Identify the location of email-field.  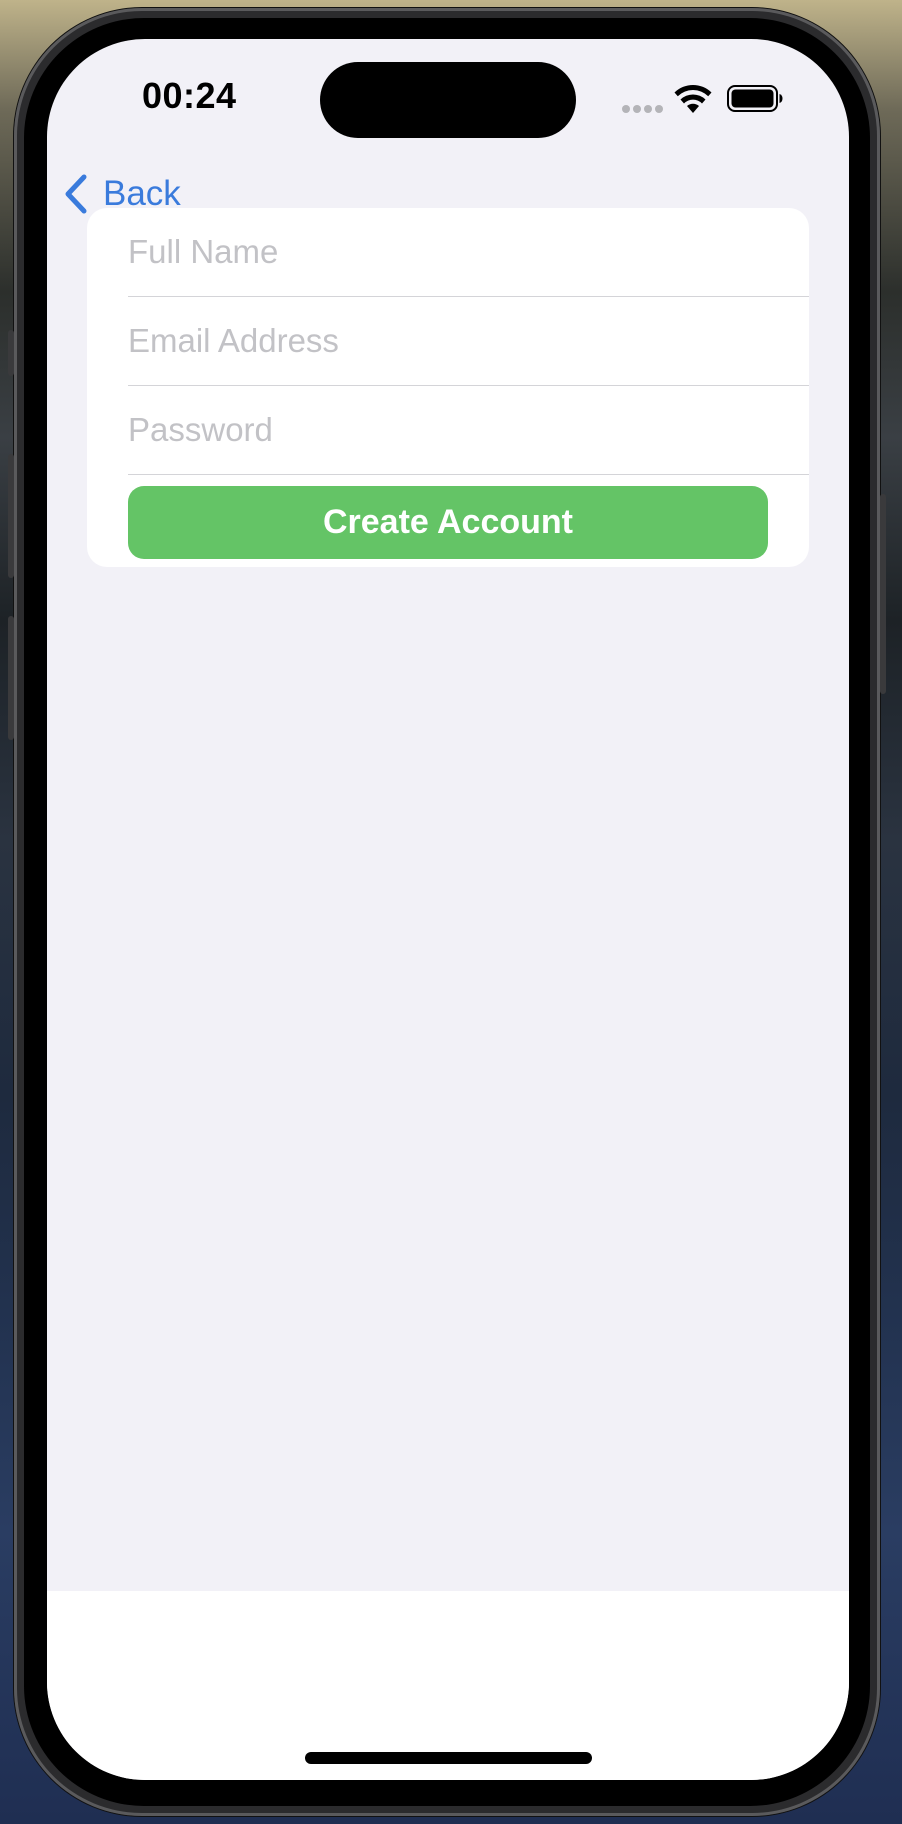
(468, 341).